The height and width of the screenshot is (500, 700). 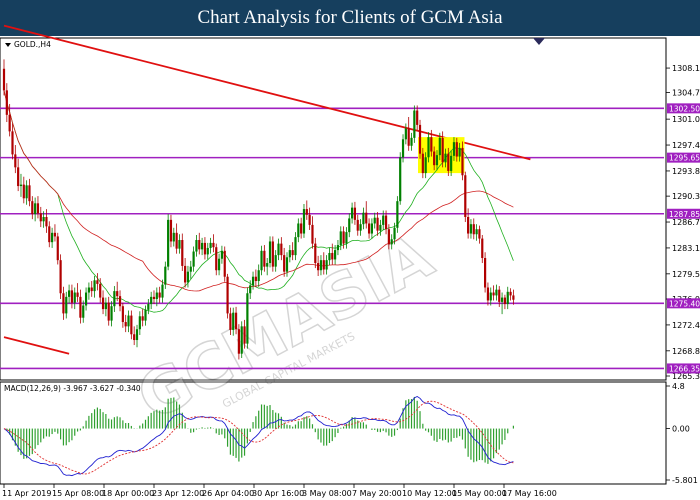 What do you see at coordinates (327, 493) in the screenshot?
I see `time-tick-label: 3 May 08:00` at bounding box center [327, 493].